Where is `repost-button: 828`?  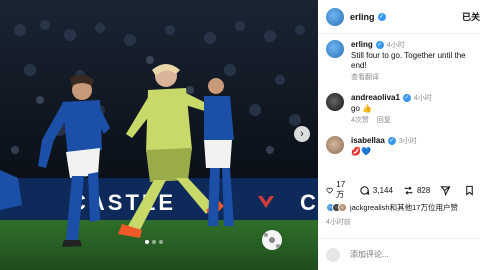
repost-button: 828 is located at coordinates (416, 190).